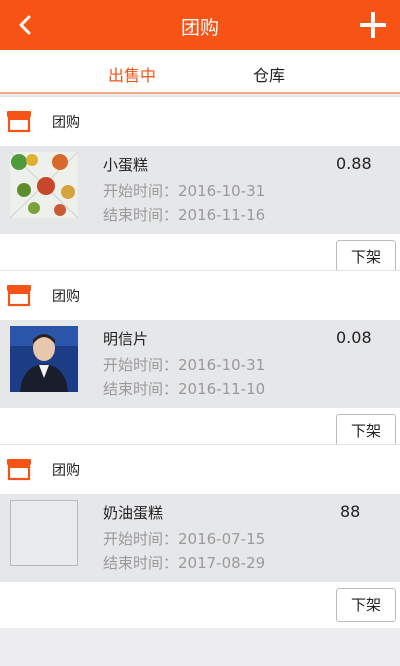 This screenshot has width=400, height=666. I want to click on cake-photo, so click(44, 185).